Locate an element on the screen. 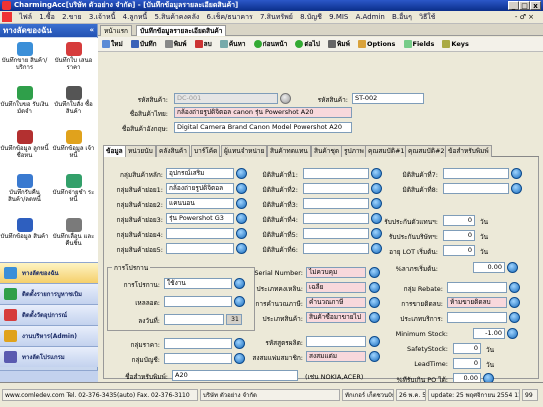 The height and width of the screenshot is (407, 543). serial-number-field: ไม่ควบคุม is located at coordinates (336, 272).